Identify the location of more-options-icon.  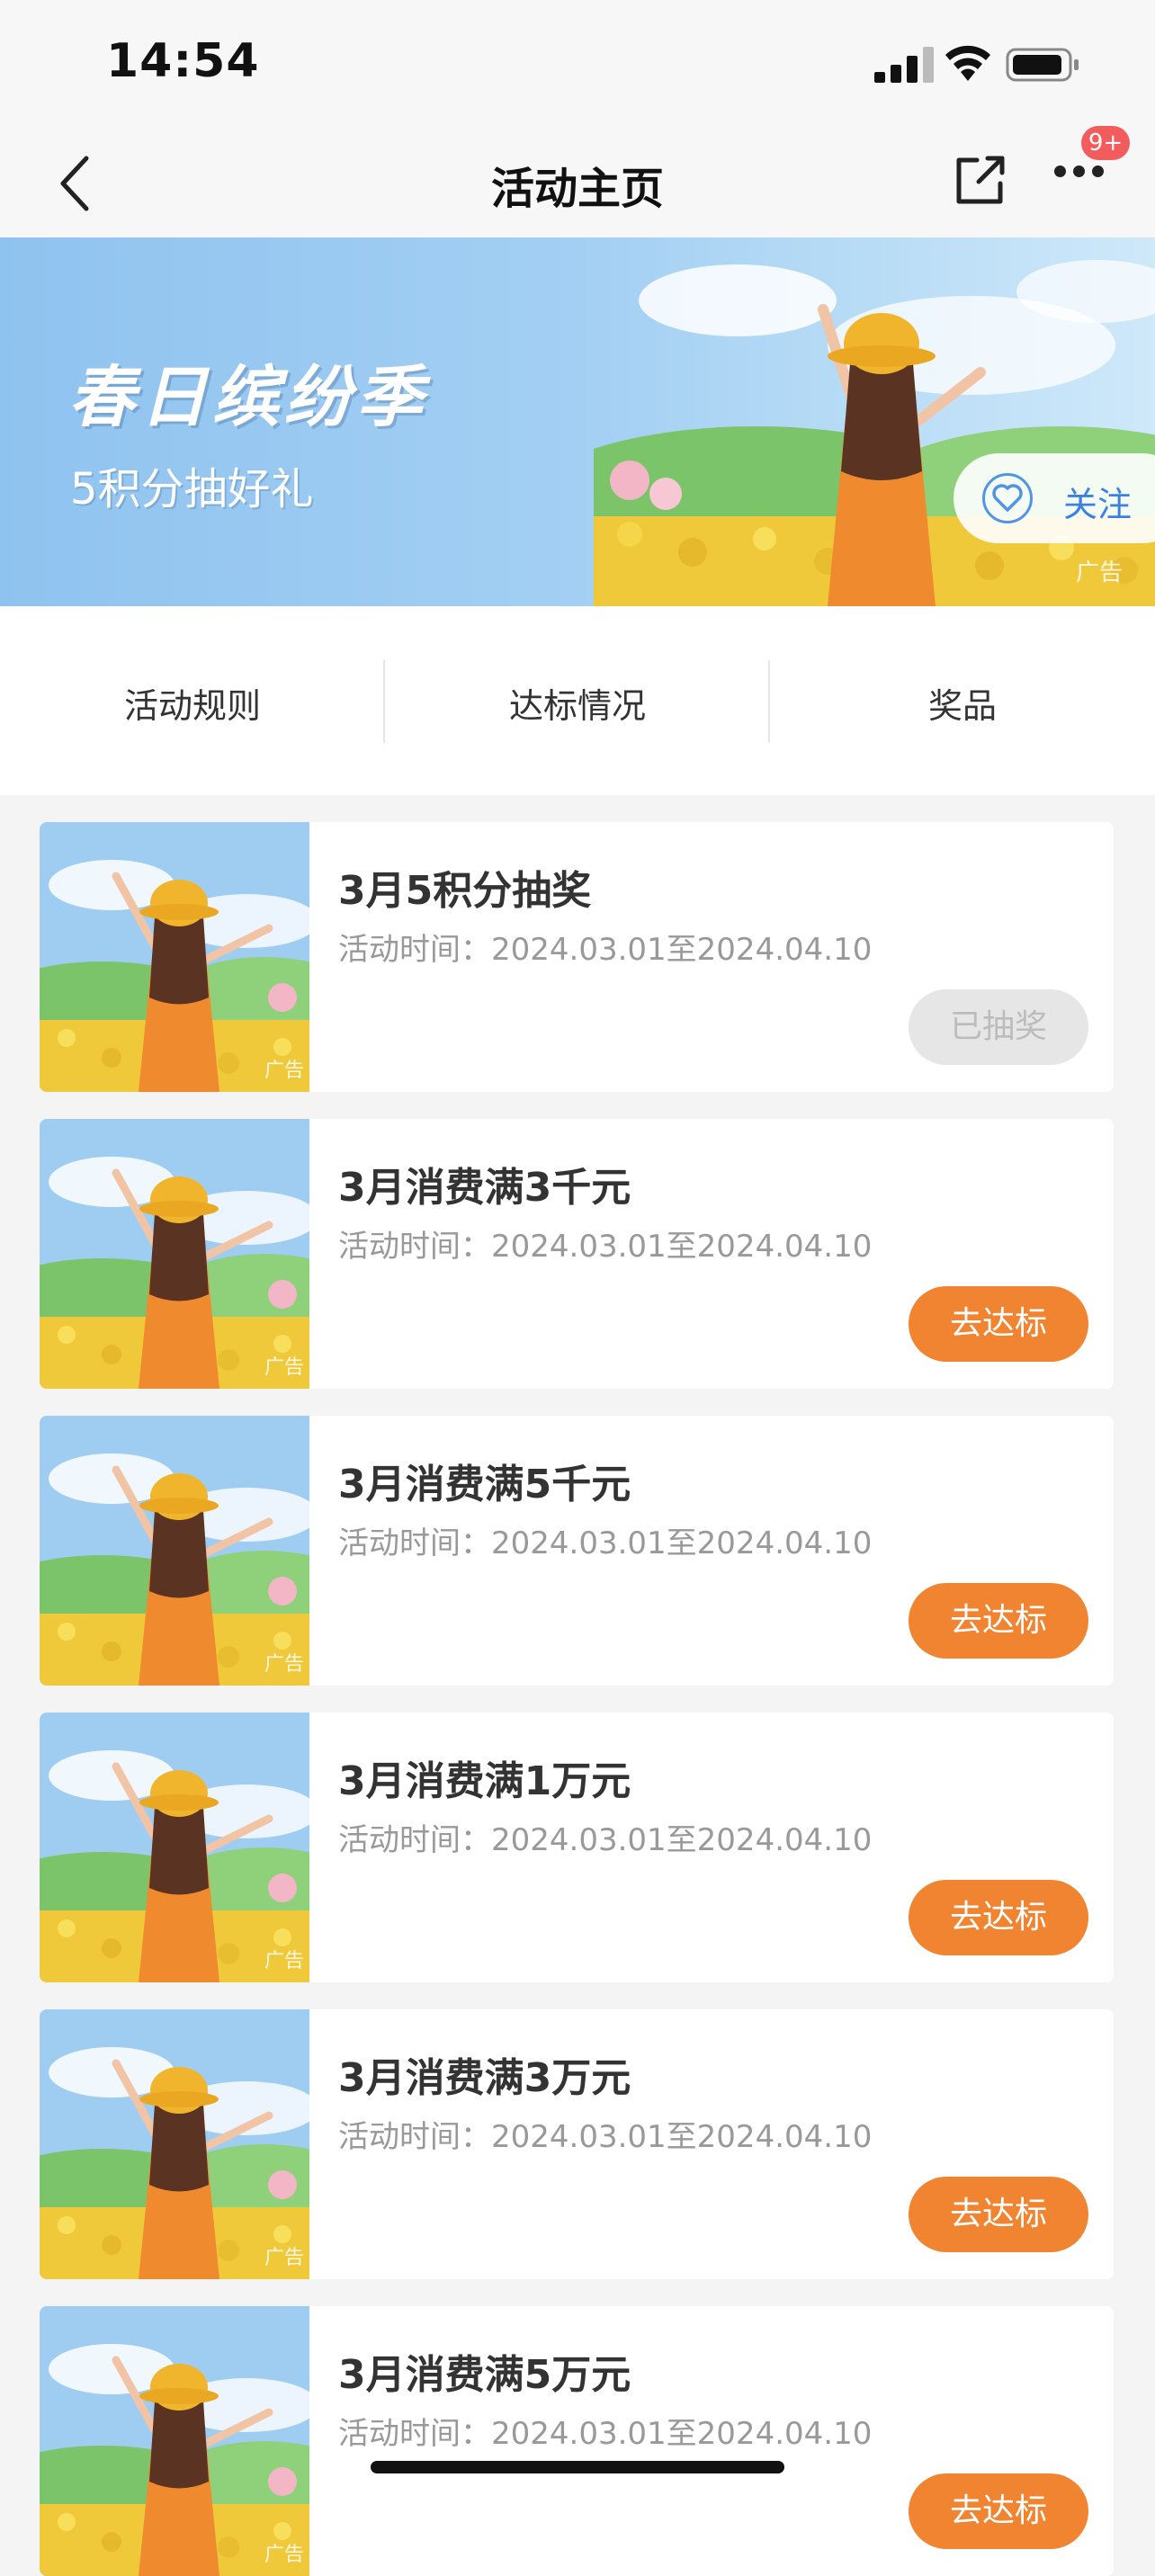
(1085, 182).